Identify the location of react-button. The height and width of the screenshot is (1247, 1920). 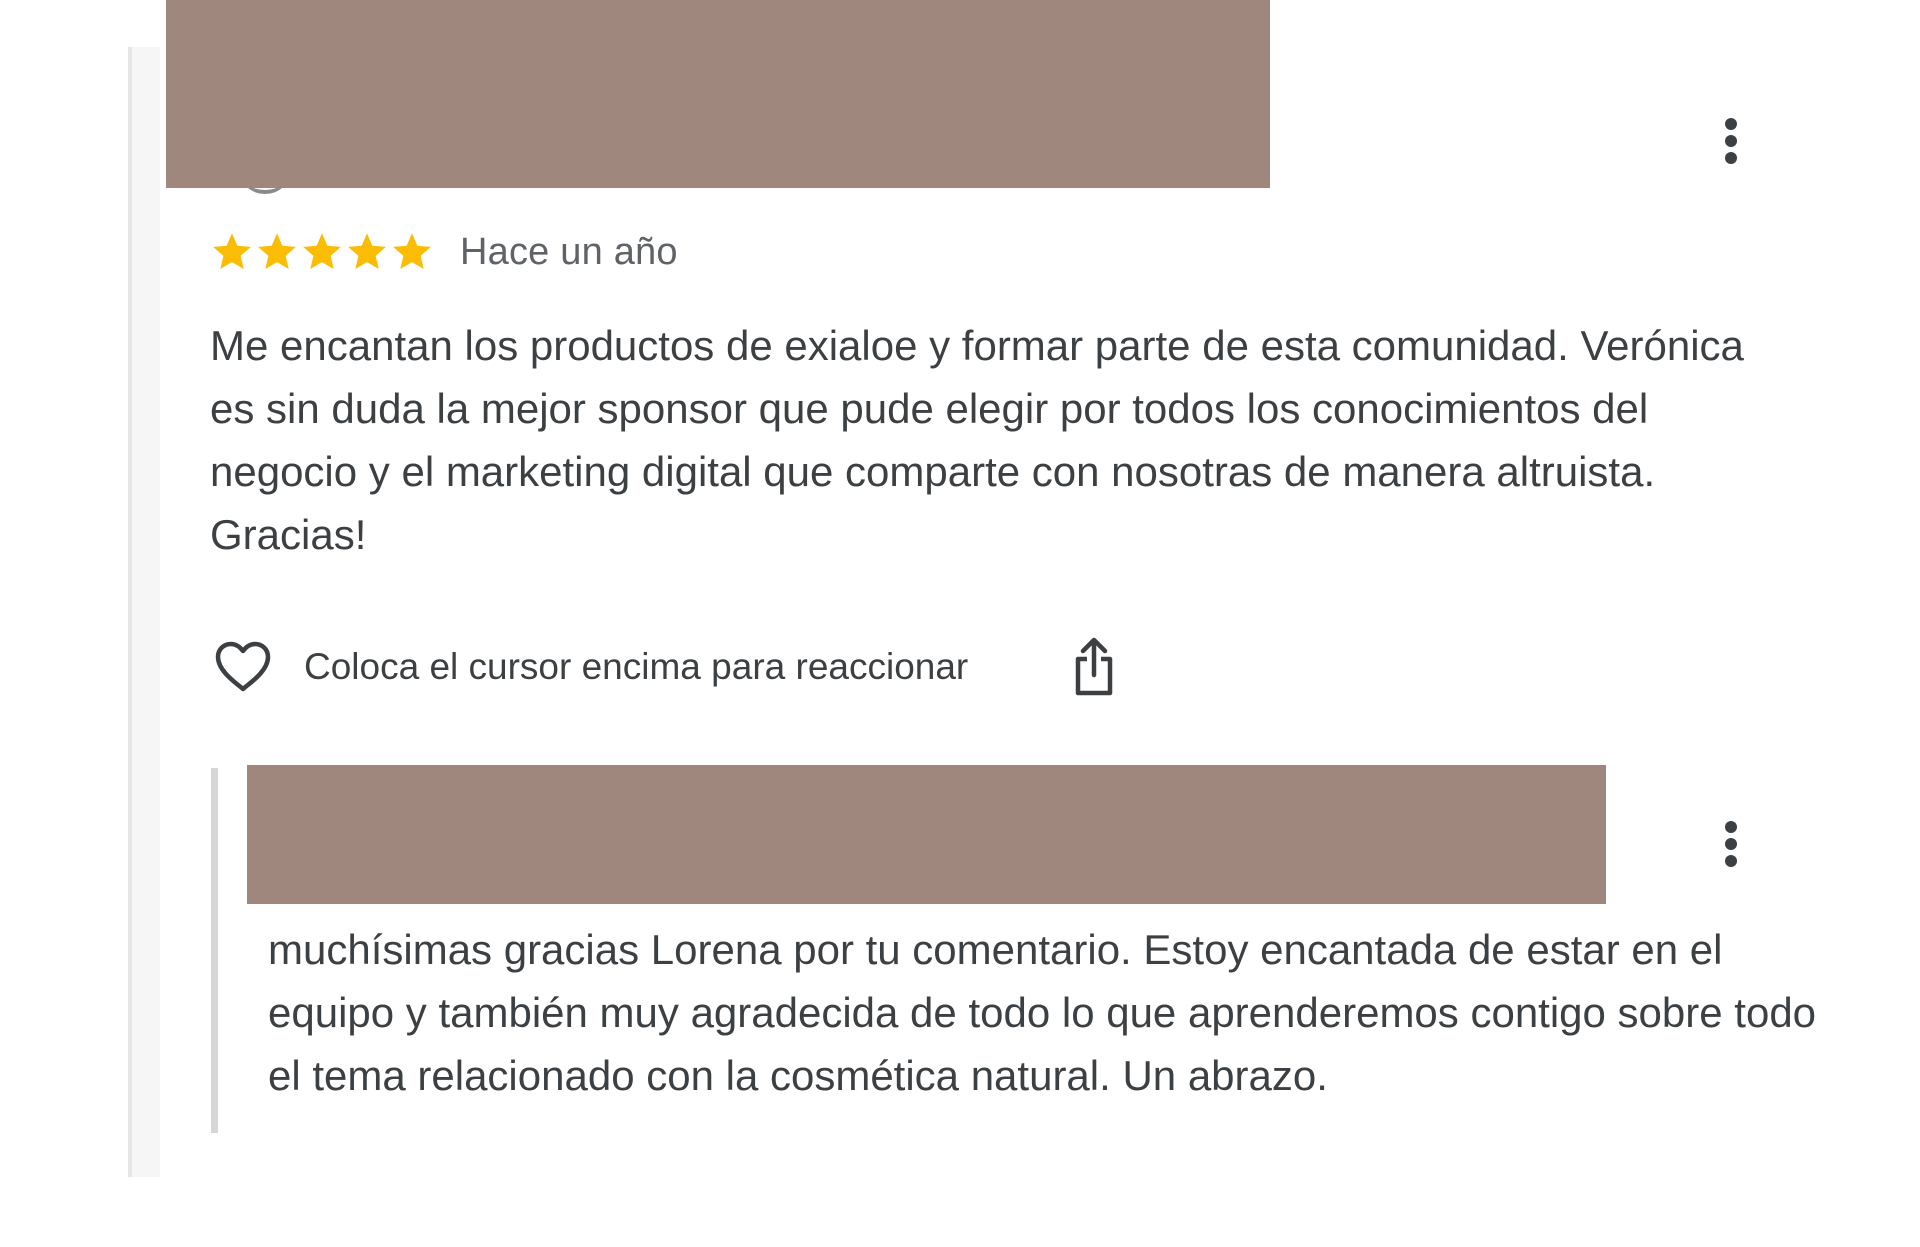
(243, 667).